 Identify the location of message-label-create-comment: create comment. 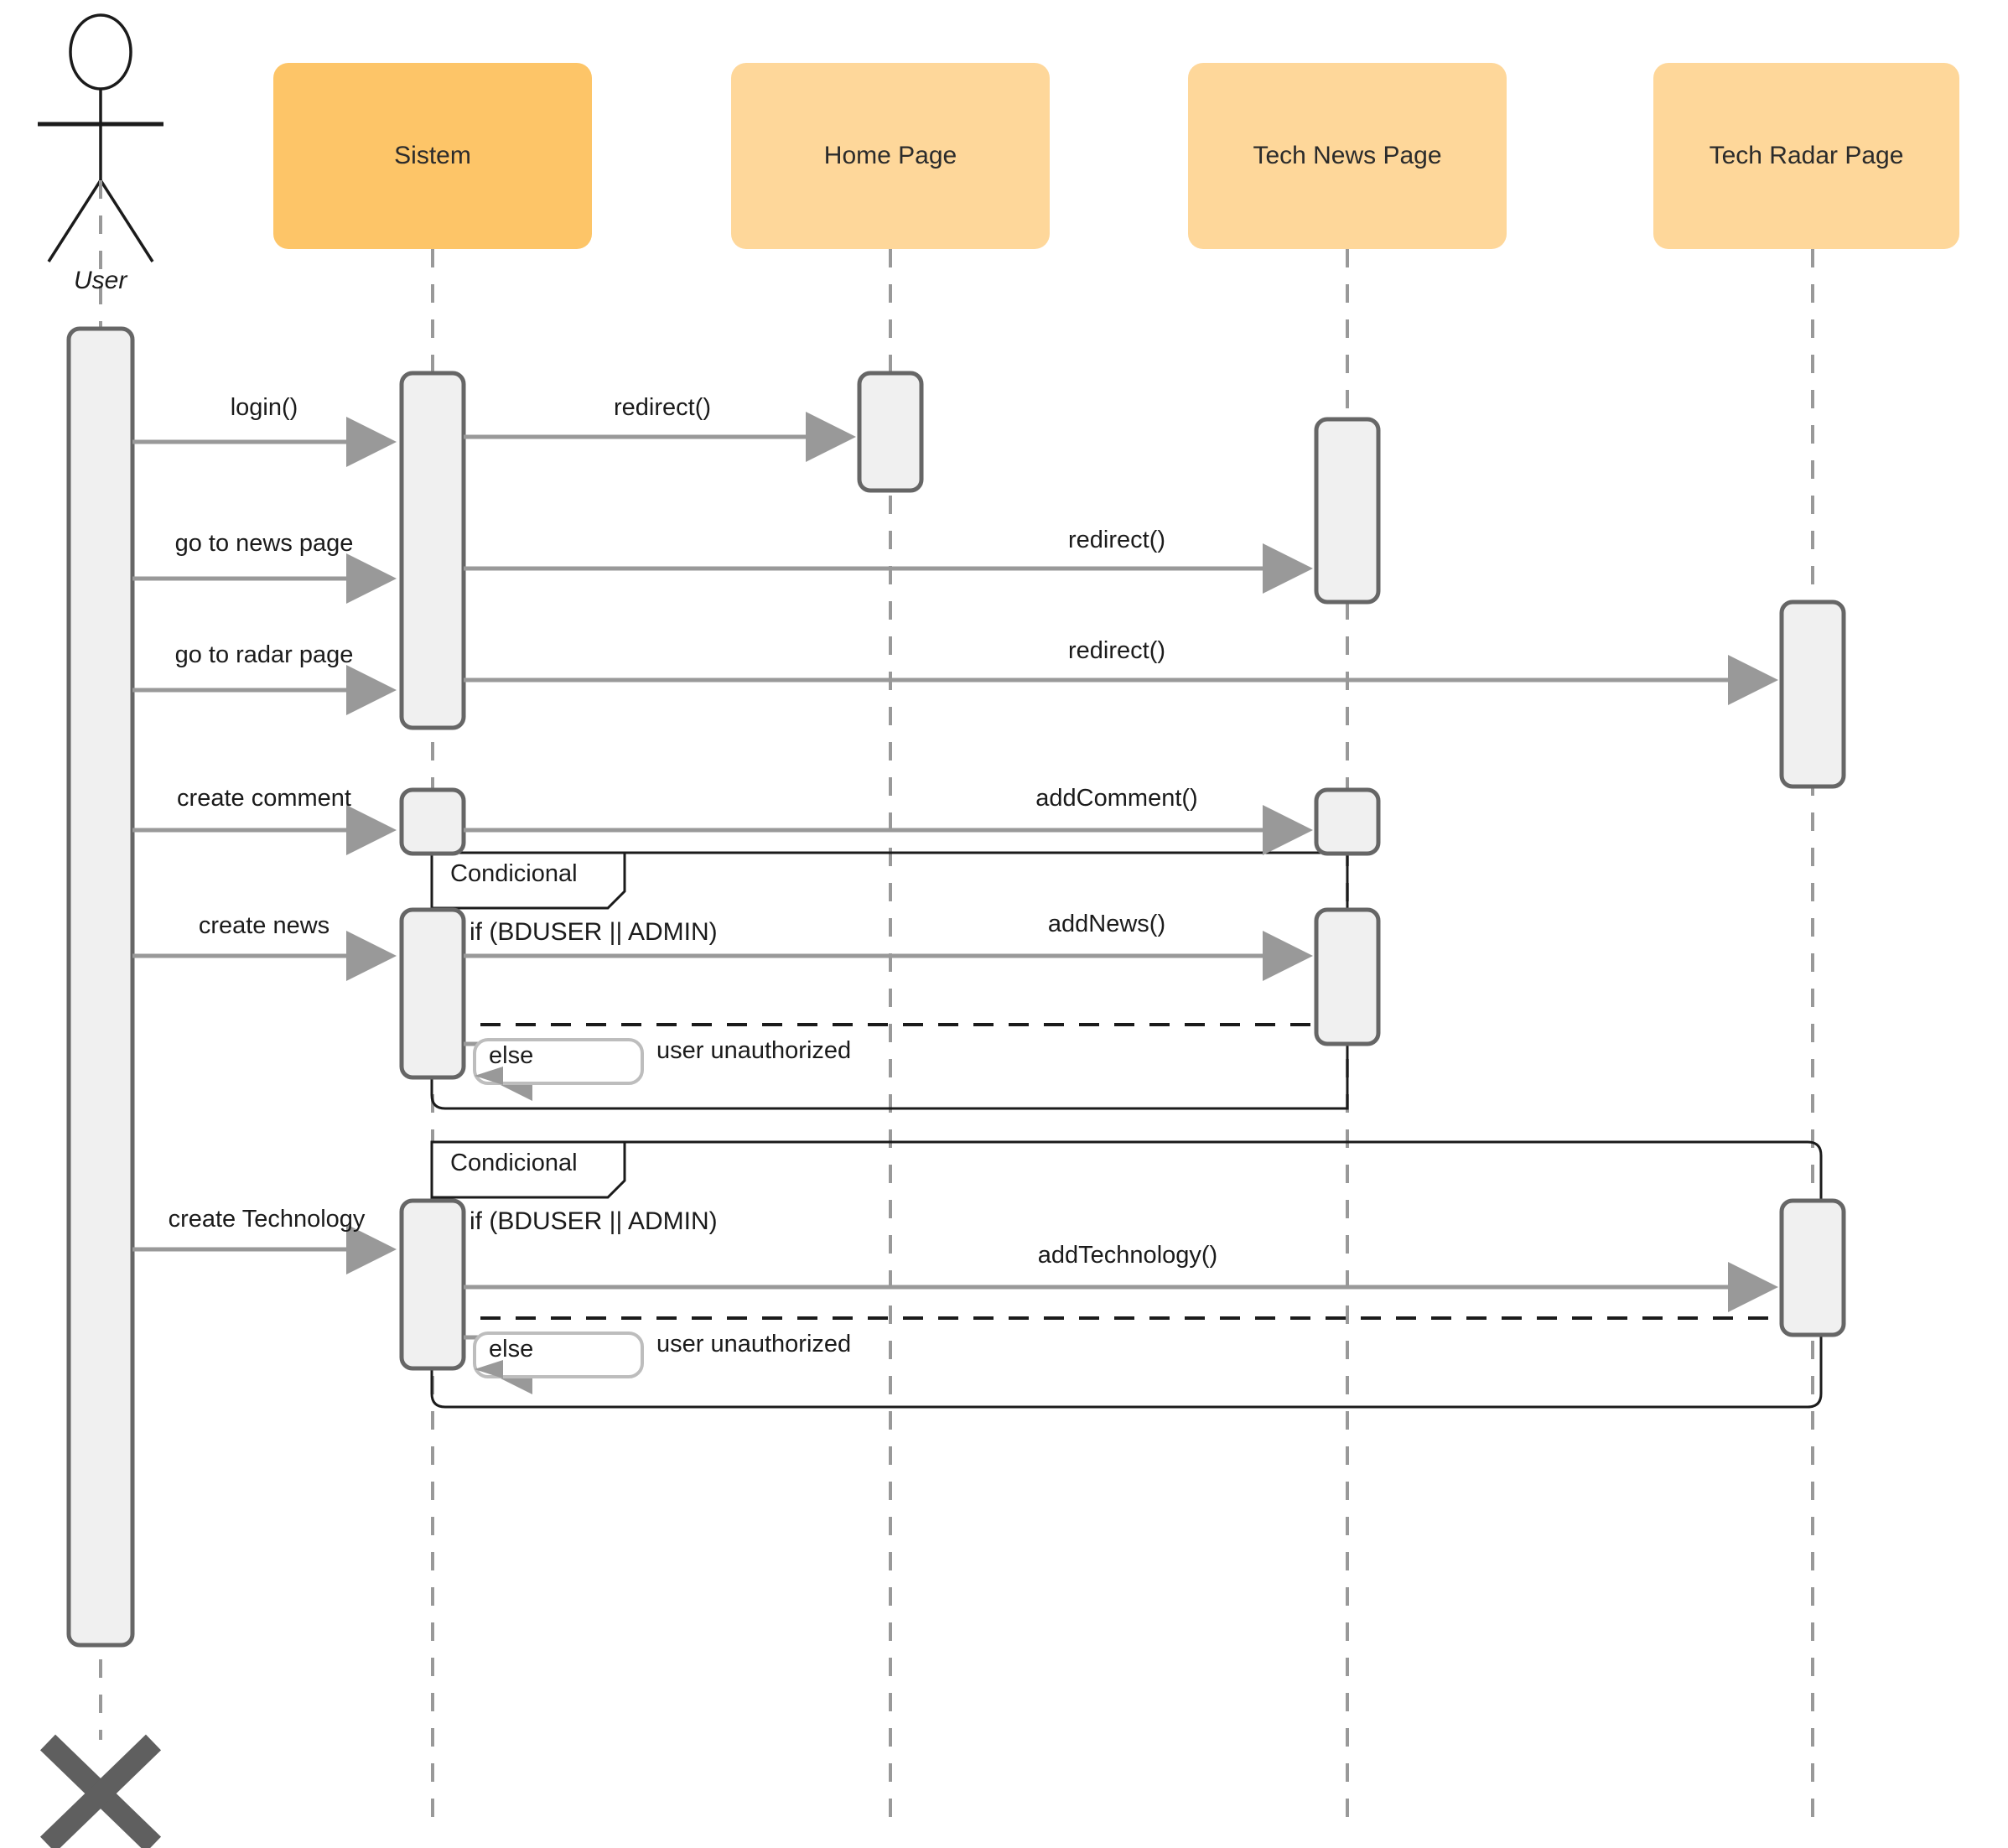
(264, 798).